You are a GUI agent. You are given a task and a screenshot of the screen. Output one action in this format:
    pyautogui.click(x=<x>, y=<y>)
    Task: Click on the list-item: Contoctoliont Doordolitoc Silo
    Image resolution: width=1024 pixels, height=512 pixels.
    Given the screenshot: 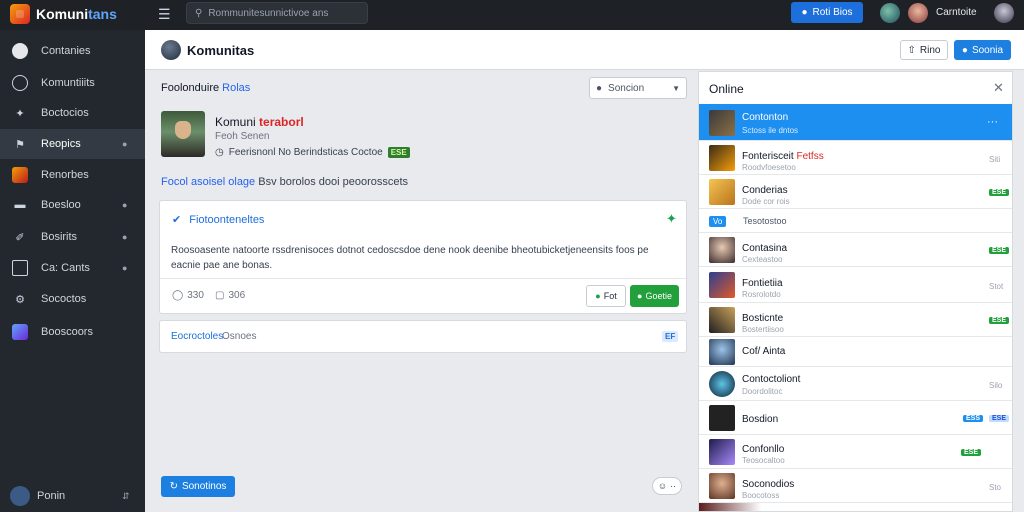 What is the action you would take?
    pyautogui.click(x=855, y=383)
    